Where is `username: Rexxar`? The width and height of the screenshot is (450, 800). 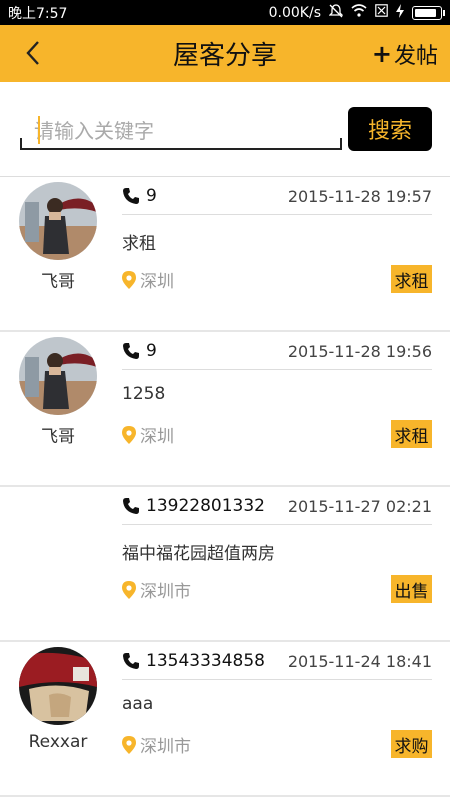
username: Rexxar is located at coordinates (58, 742).